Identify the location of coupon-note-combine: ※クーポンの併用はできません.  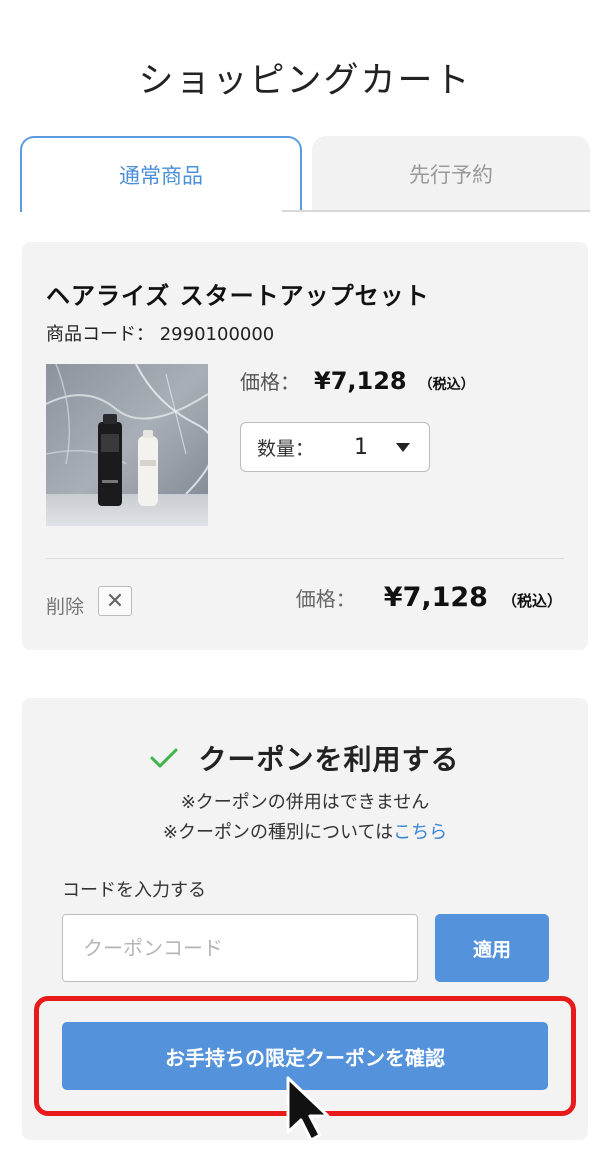
(305, 802).